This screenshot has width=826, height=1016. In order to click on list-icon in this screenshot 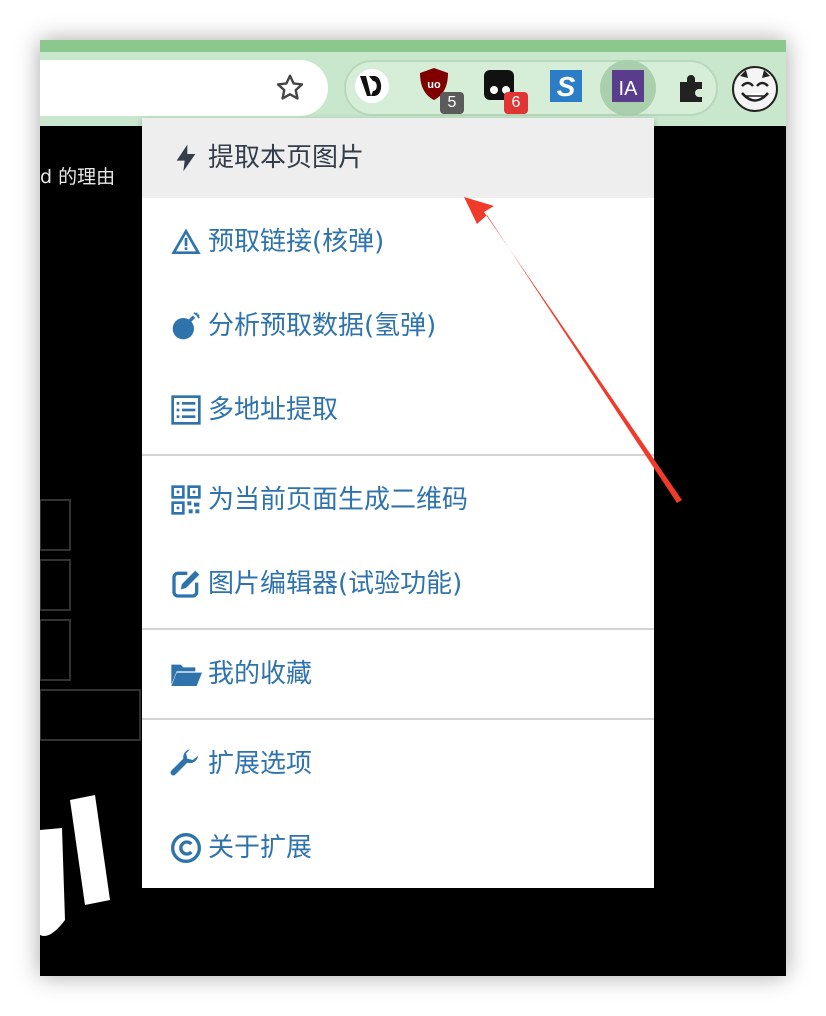, I will do `click(186, 410)`.